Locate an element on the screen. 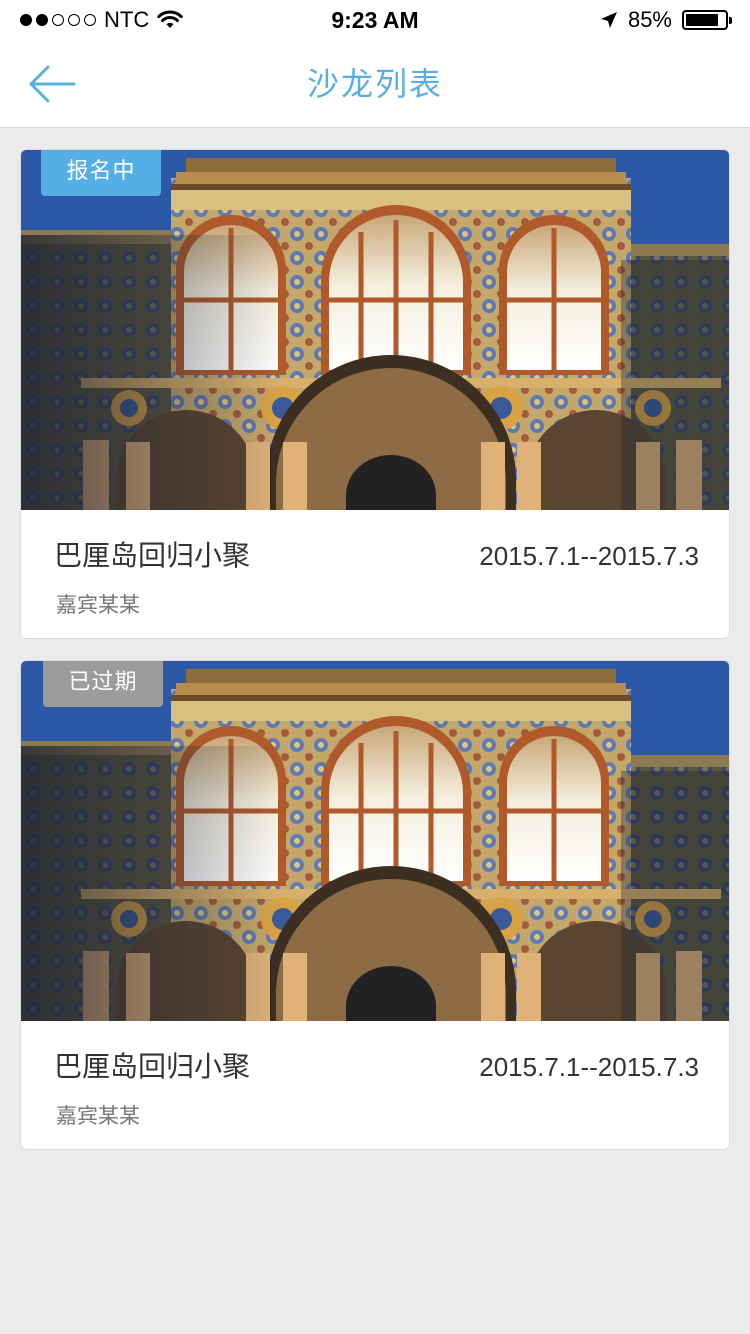 Image resolution: width=750 pixels, height=1334 pixels. status-badge: 报名中 is located at coordinates (101, 173).